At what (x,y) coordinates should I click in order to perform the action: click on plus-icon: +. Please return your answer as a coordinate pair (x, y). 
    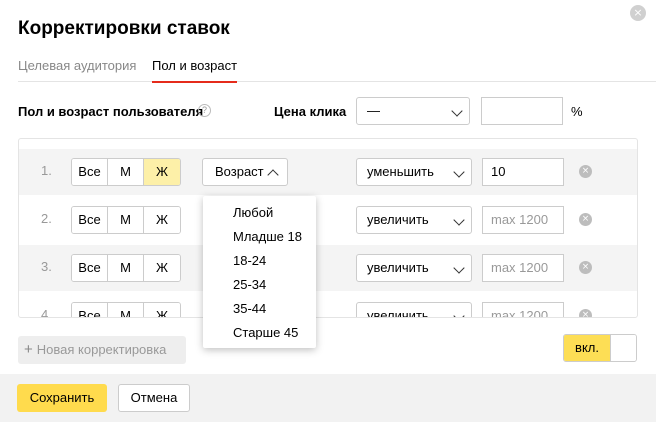
    Looking at the image, I should click on (28, 349).